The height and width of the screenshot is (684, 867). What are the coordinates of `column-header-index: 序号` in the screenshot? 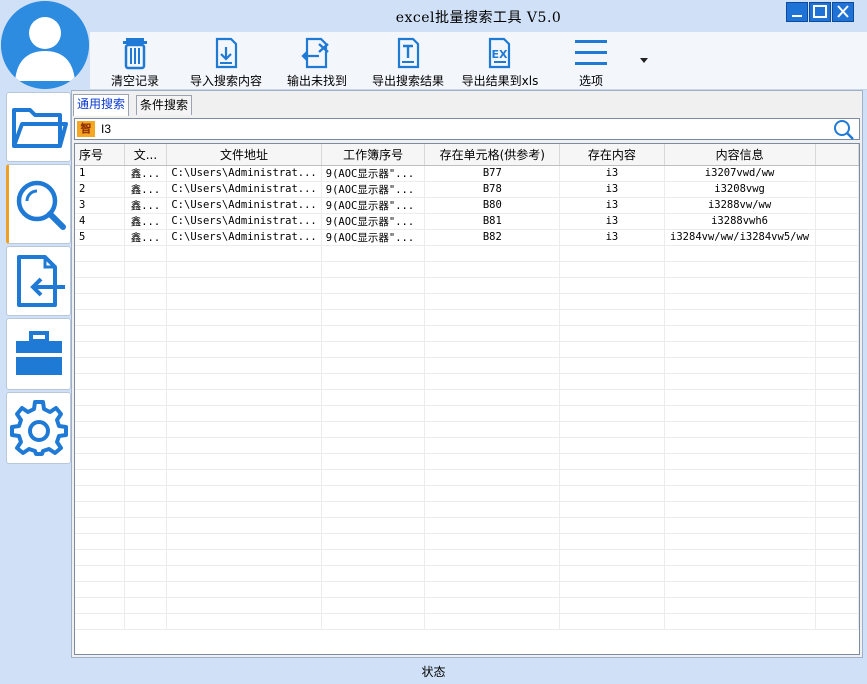 It's located at (100, 155).